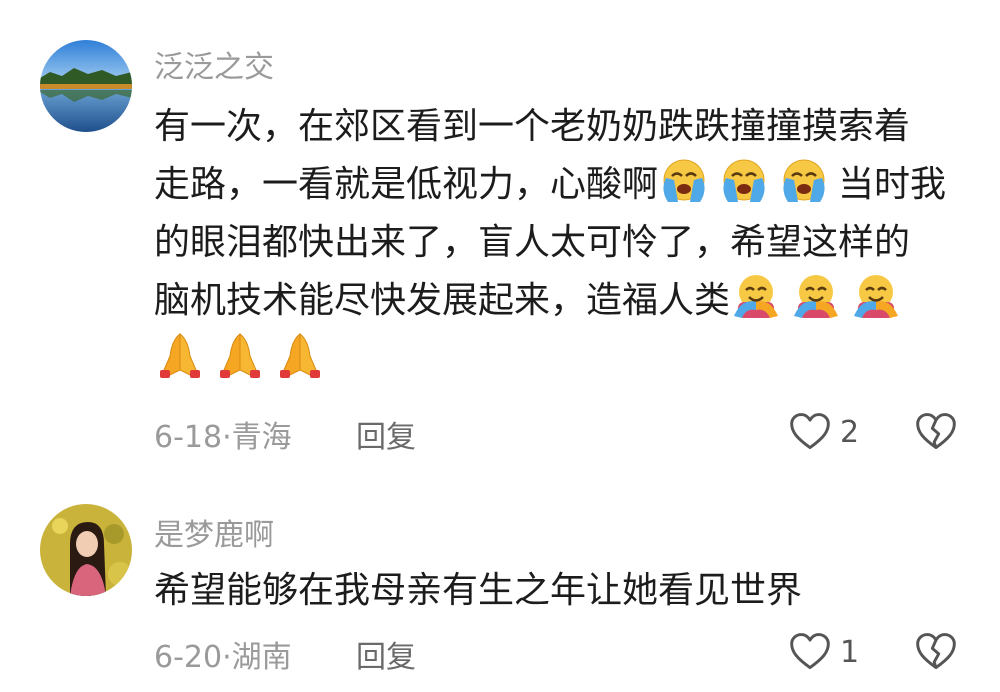  I want to click on comment-text-segment: 走路，一看就是低视力，心酸啊, so click(406, 184).